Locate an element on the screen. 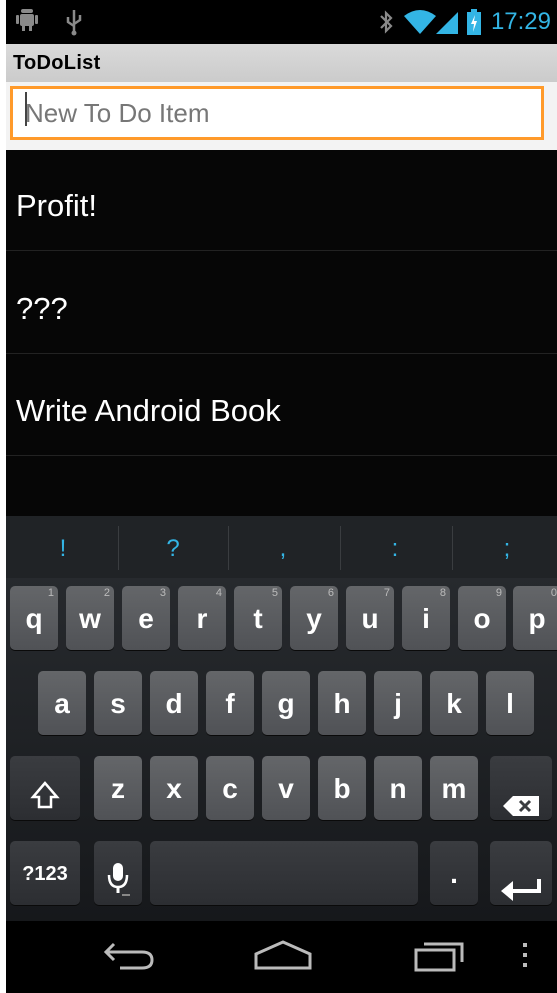 The width and height of the screenshot is (557, 993). key-k: k is located at coordinates (454, 703).